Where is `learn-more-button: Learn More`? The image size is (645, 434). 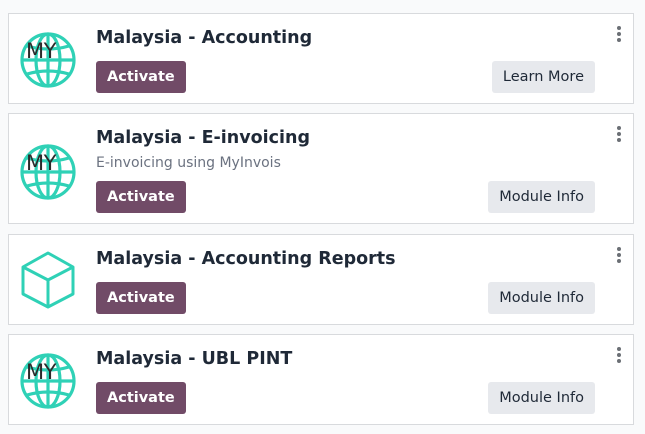
learn-more-button: Learn More is located at coordinates (543, 77).